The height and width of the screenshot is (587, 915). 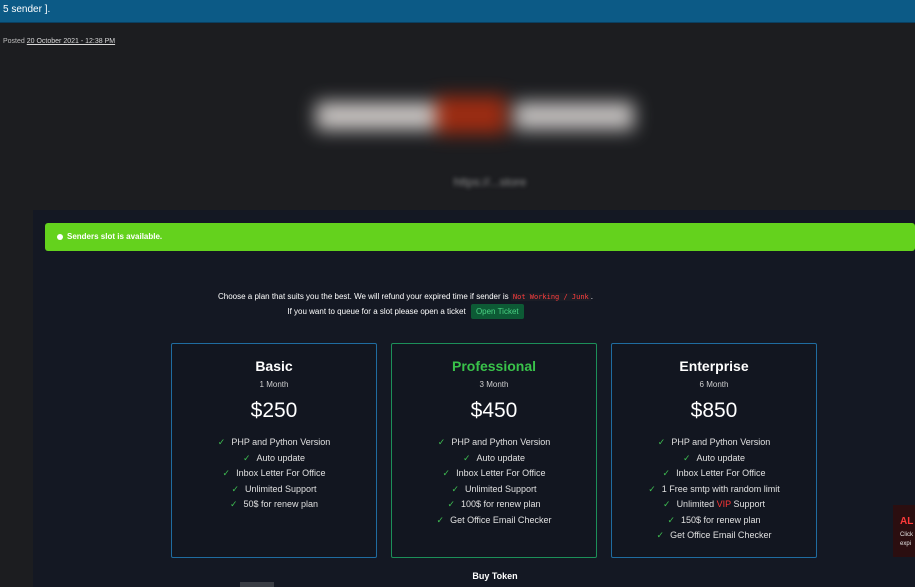 I want to click on feature-item: ✓ 1 Free smtp with random limit, so click(x=714, y=488).